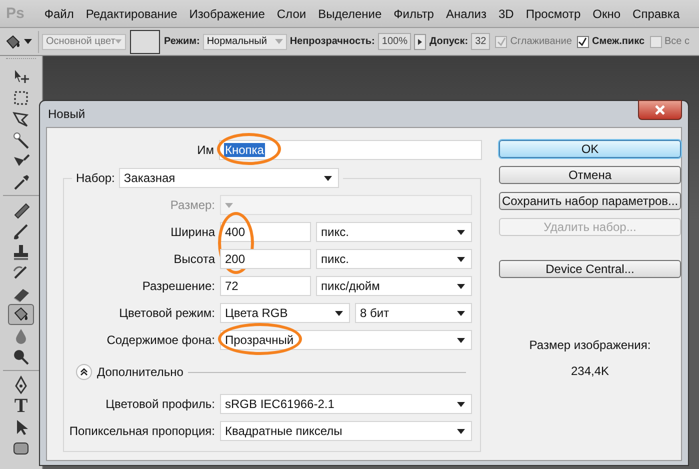  I want to click on unit-dropdown: пикс/дюйм, so click(394, 286).